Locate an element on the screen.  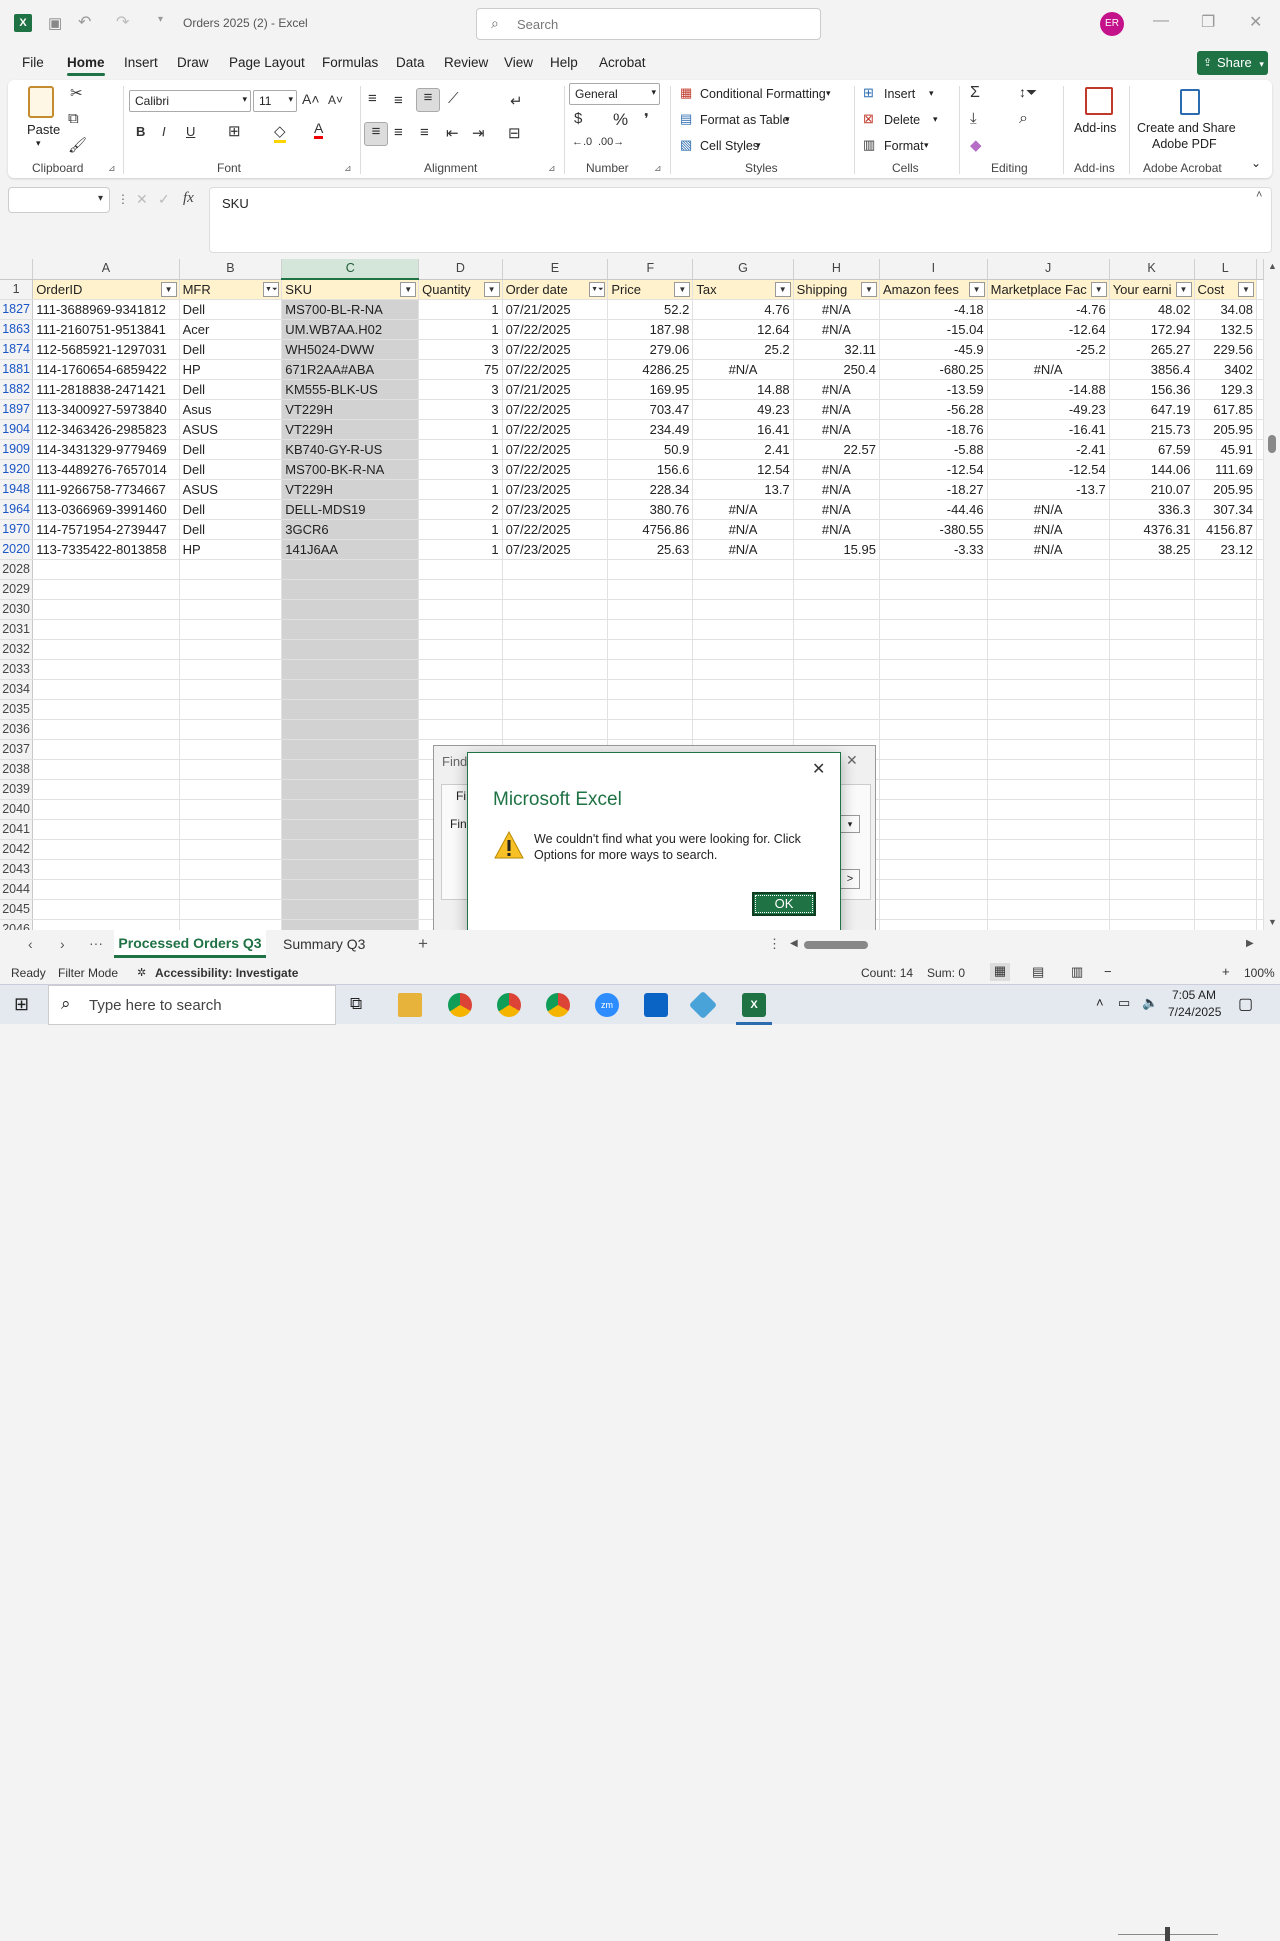
row-header: 1827 is located at coordinates (17, 309).